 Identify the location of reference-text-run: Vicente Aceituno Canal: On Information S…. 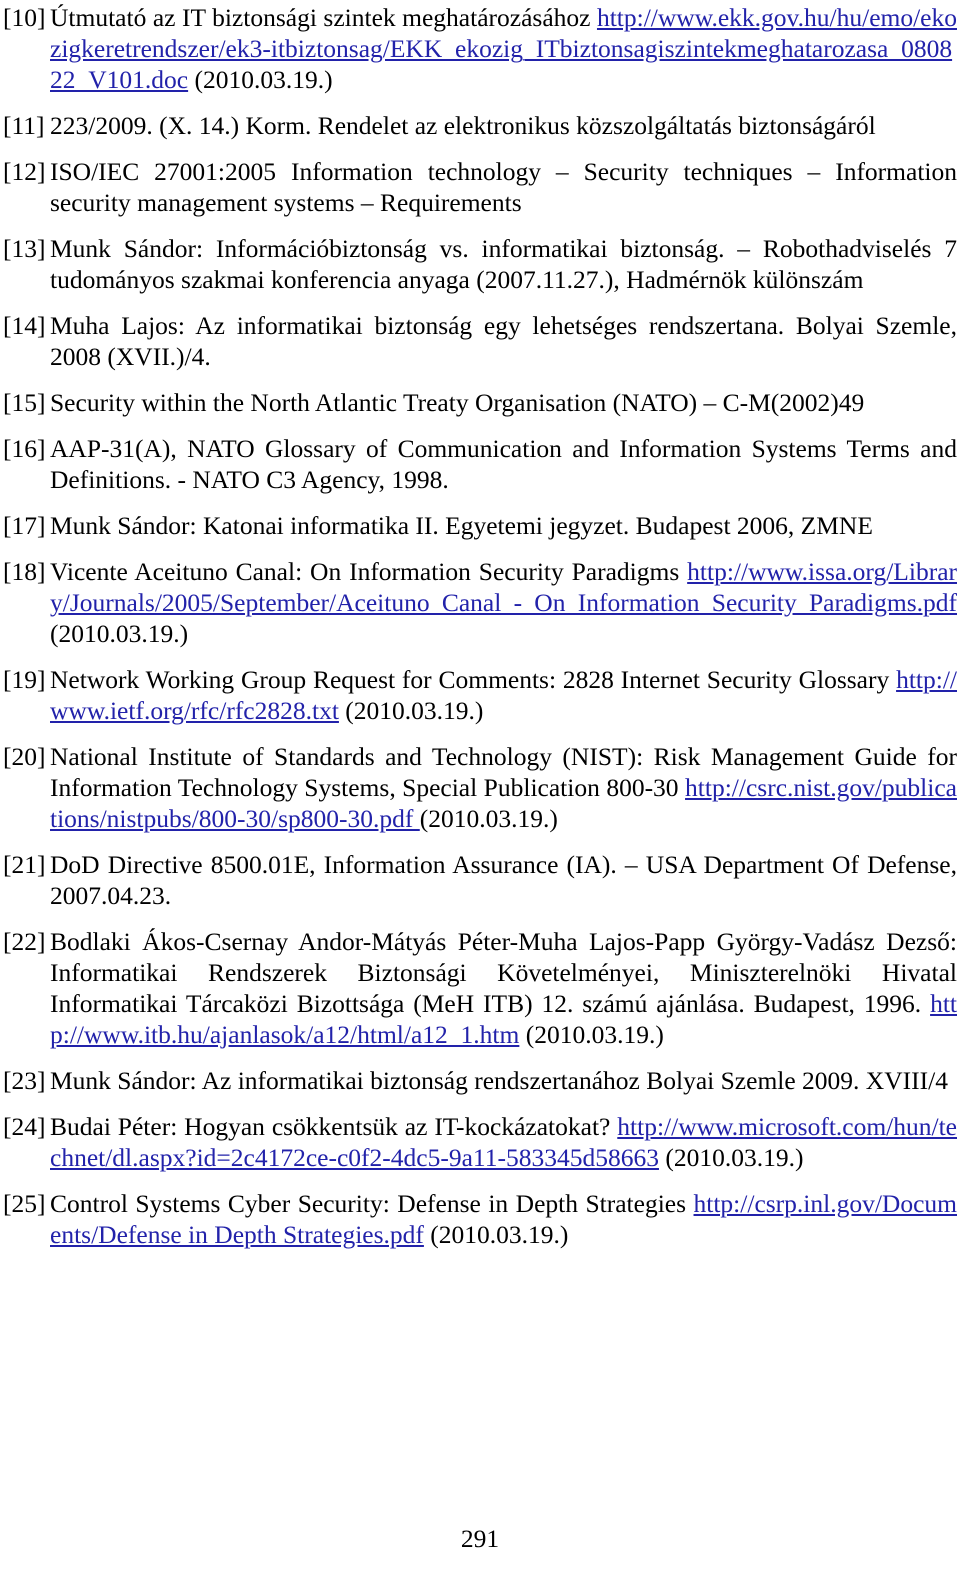
(369, 571).